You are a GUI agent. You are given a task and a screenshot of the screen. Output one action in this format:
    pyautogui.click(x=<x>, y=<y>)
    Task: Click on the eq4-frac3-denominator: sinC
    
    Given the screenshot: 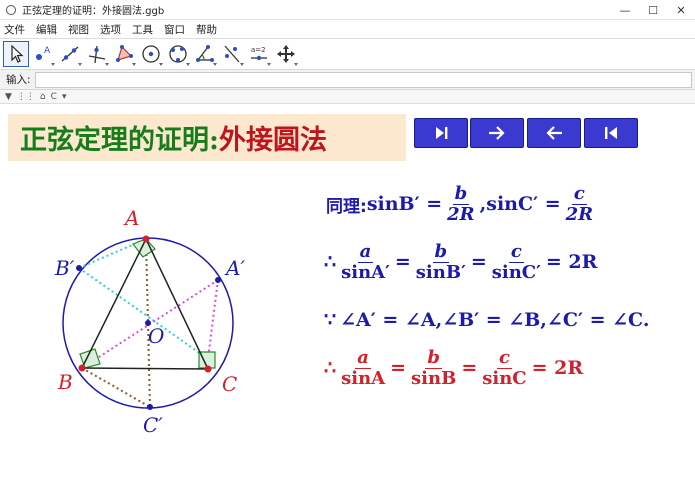 What is the action you would take?
    pyautogui.click(x=504, y=378)
    